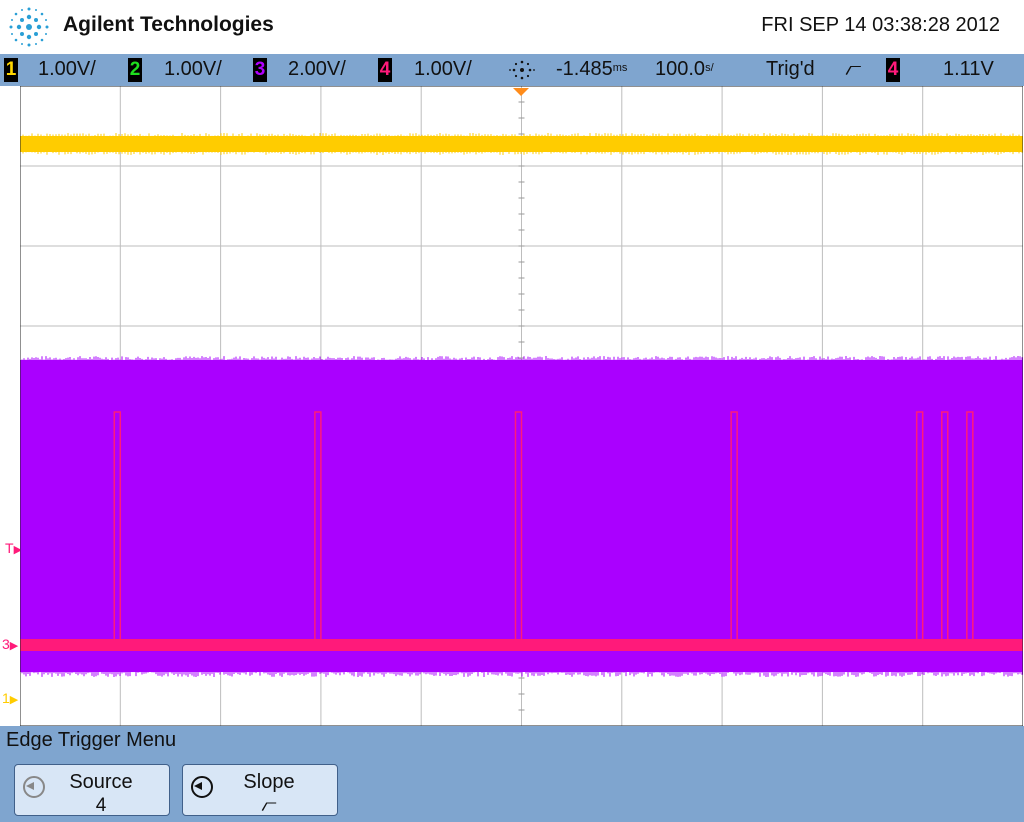  What do you see at coordinates (893, 70) in the screenshot?
I see `trigger-source-badge: 4` at bounding box center [893, 70].